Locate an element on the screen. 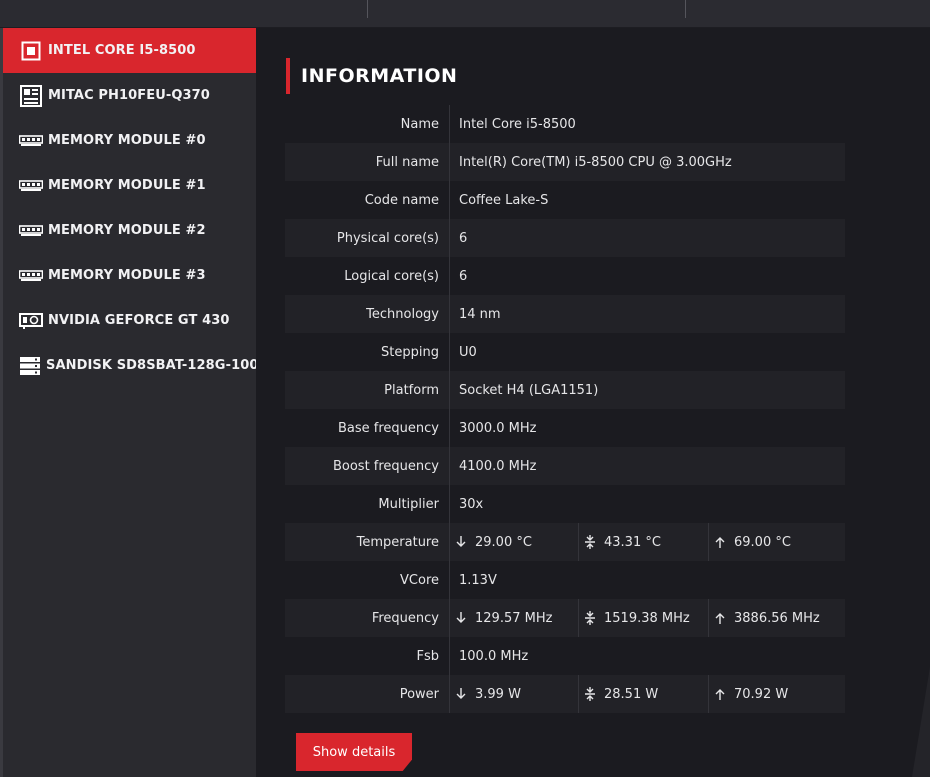 The width and height of the screenshot is (930, 777). storage-icon is located at coordinates (30, 366).